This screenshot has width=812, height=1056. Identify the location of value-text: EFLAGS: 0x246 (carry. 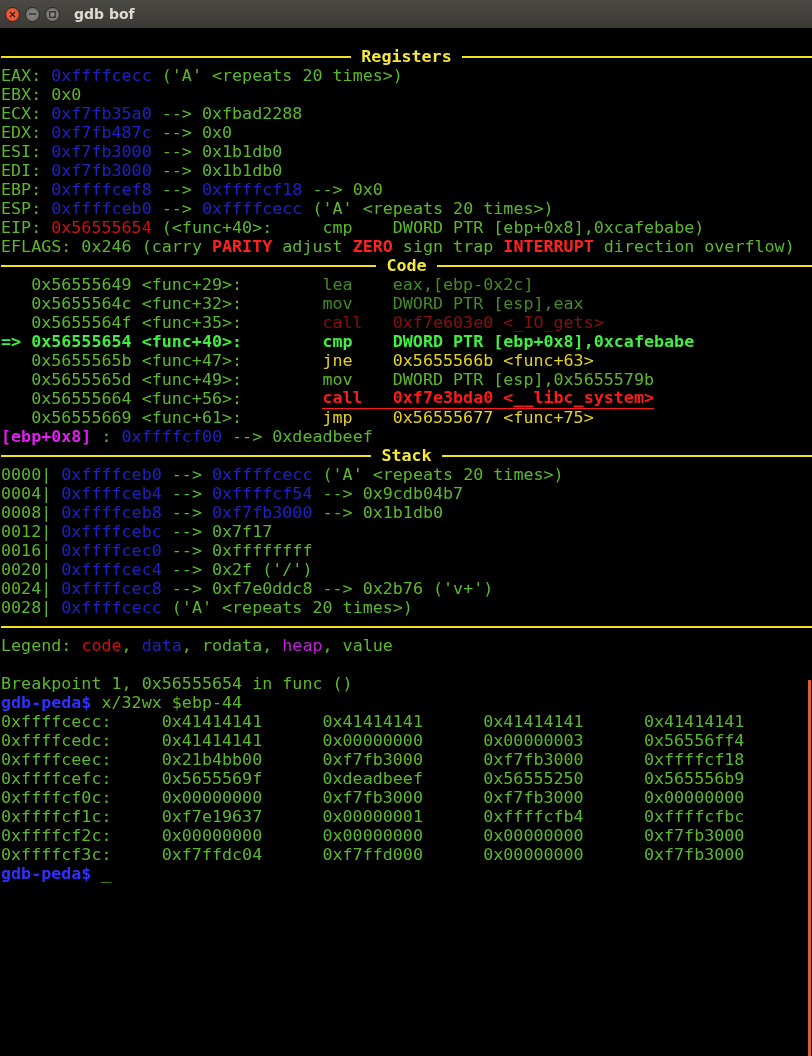
(102, 246).